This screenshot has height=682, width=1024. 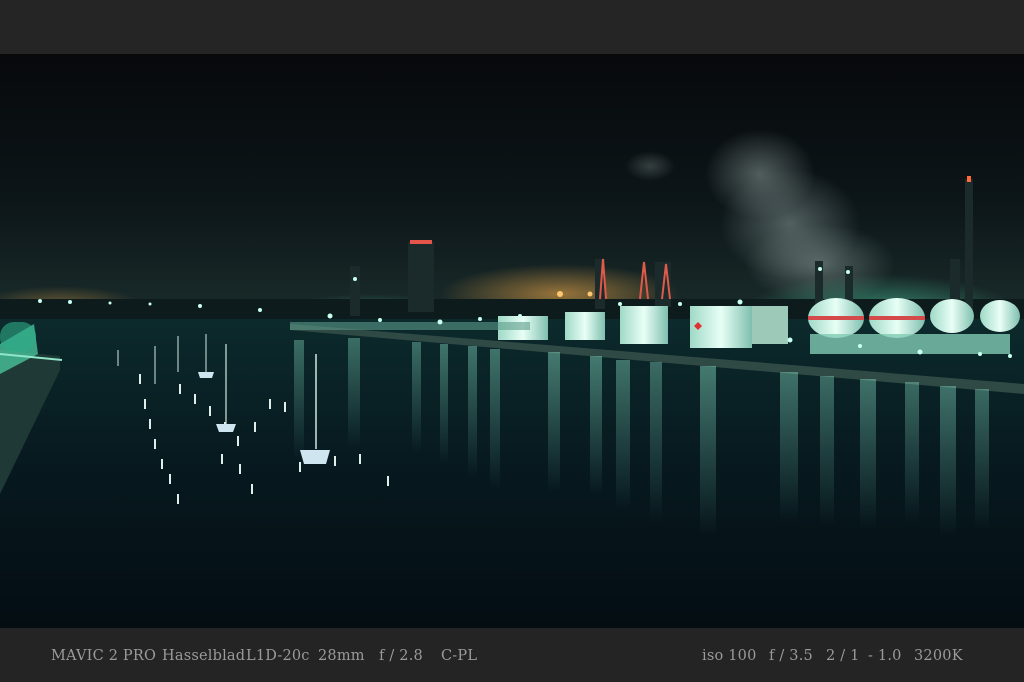 What do you see at coordinates (459, 656) in the screenshot?
I see `exif-filter: C-PL` at bounding box center [459, 656].